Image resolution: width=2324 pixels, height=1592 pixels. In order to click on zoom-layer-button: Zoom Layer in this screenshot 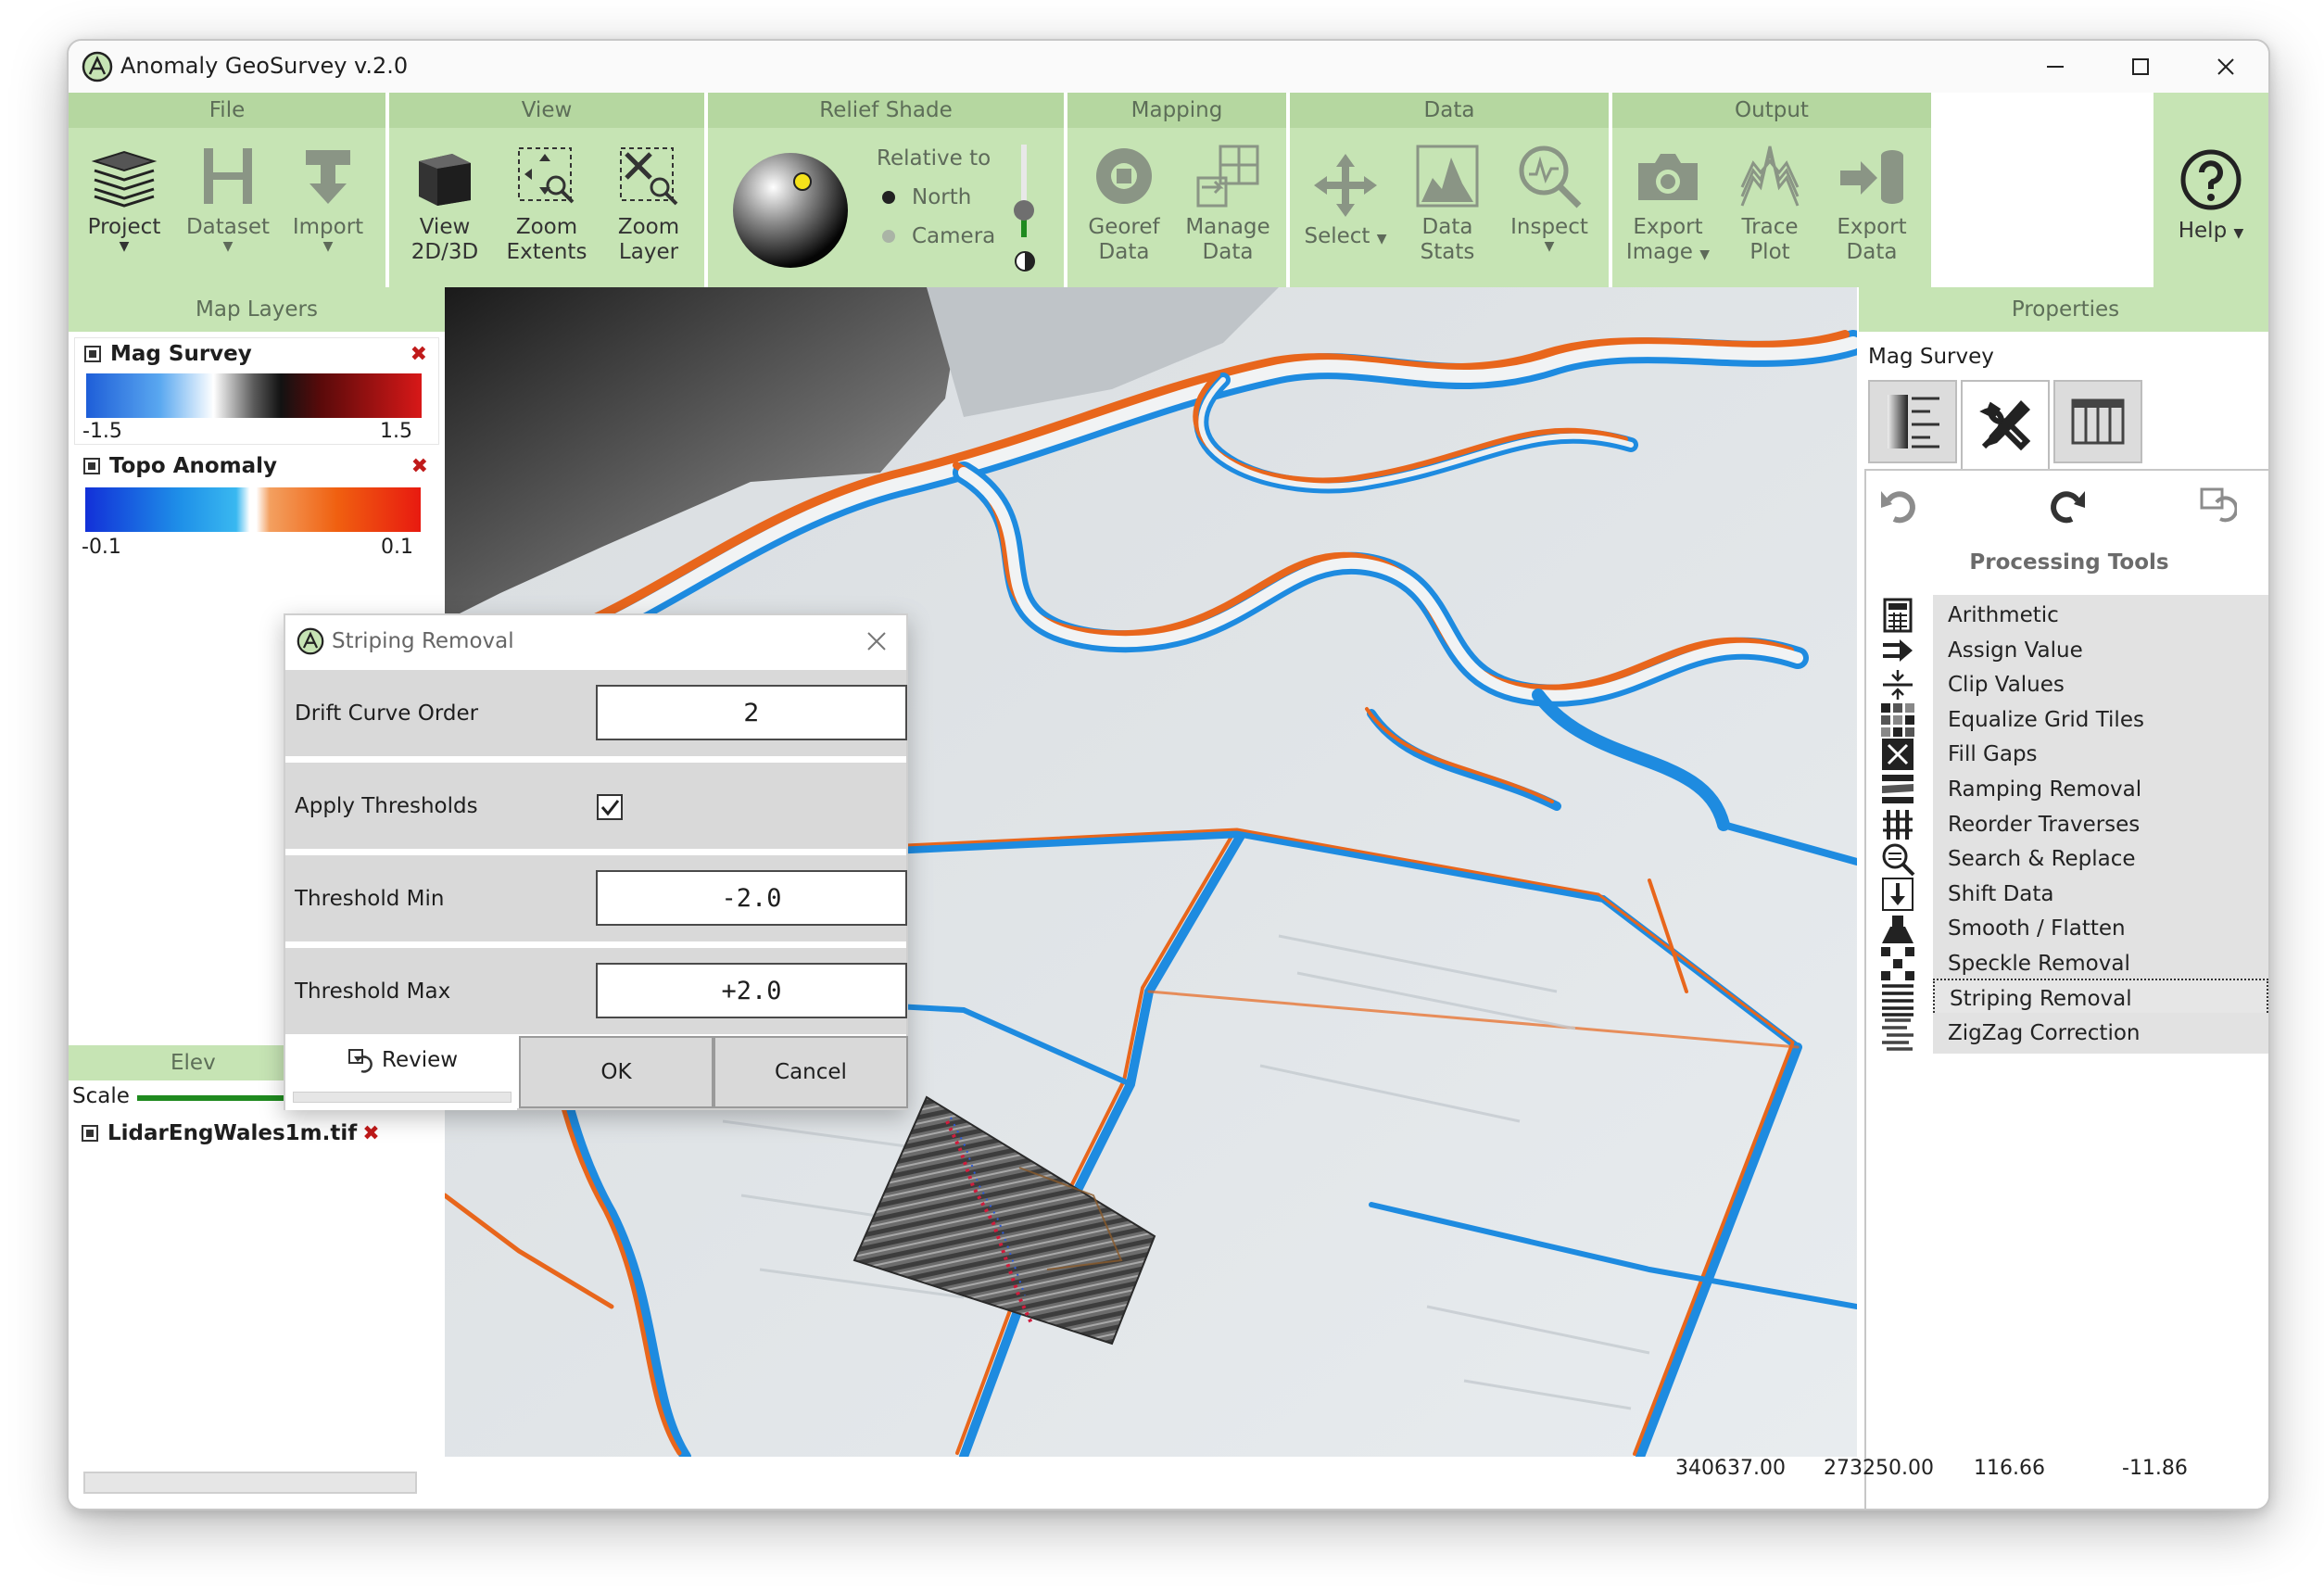, I will do `click(648, 203)`.